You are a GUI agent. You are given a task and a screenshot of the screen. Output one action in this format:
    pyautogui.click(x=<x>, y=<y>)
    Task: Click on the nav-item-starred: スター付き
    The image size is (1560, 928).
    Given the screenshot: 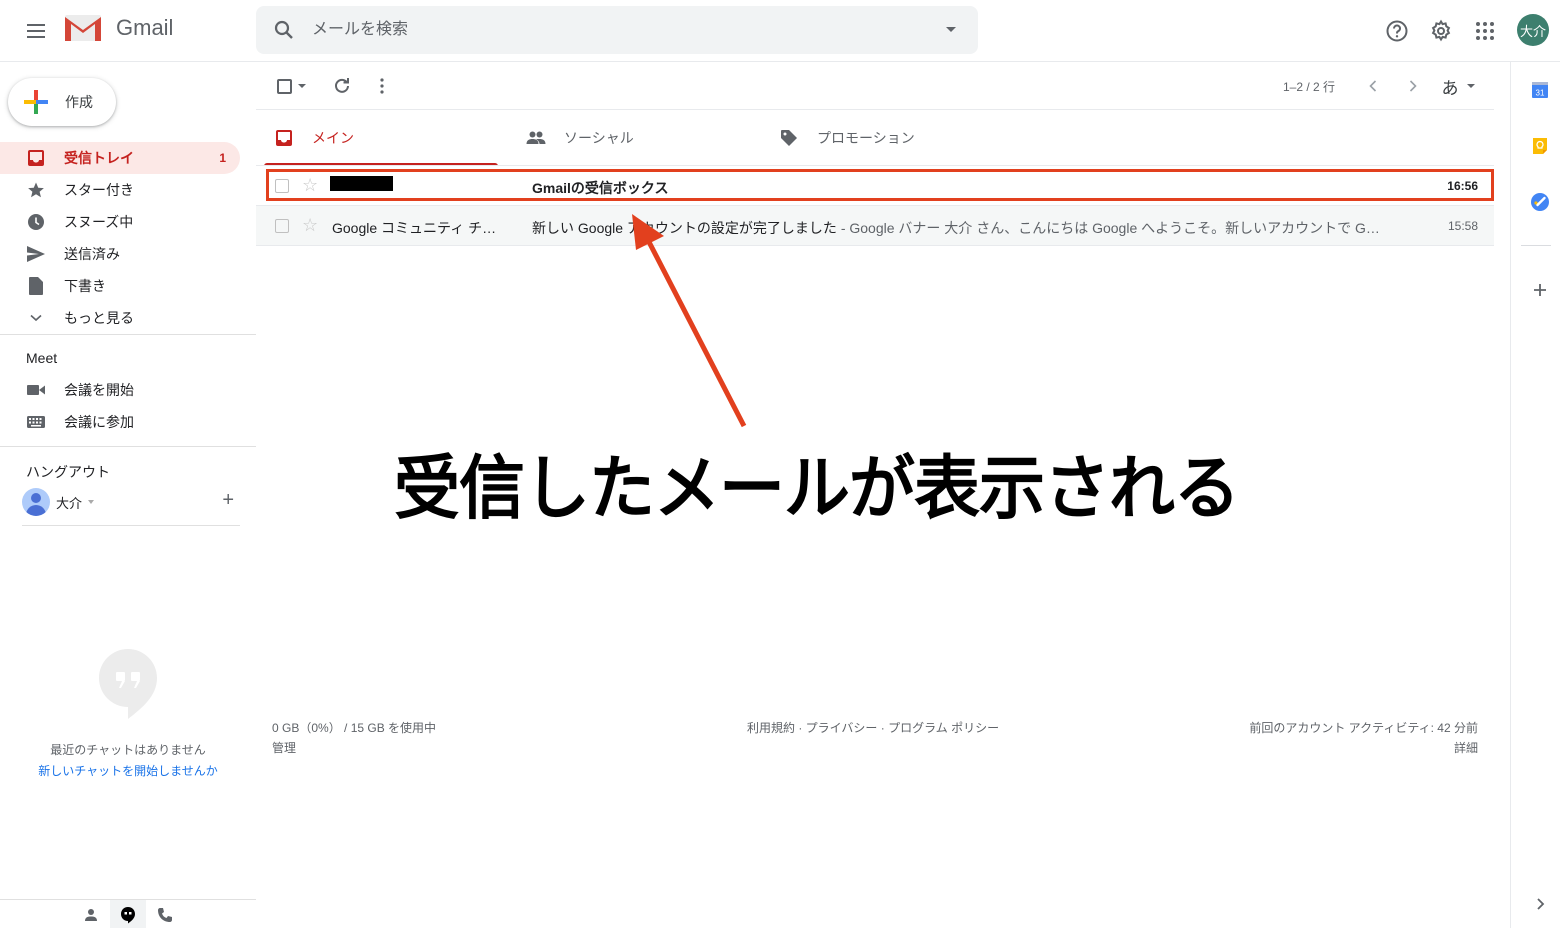 What is the action you would take?
    pyautogui.click(x=120, y=190)
    